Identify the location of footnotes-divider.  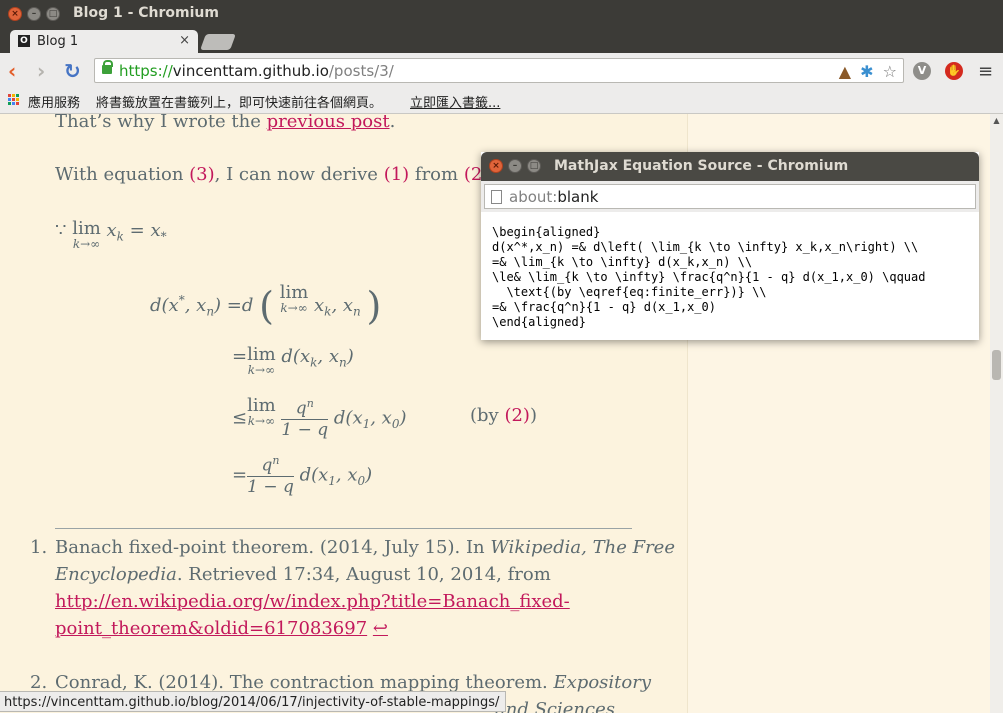
(343, 528).